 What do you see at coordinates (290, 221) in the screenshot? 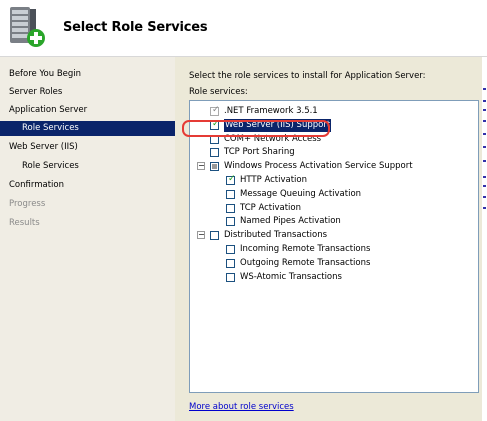
I see `role-label: Named Pipes Activation` at bounding box center [290, 221].